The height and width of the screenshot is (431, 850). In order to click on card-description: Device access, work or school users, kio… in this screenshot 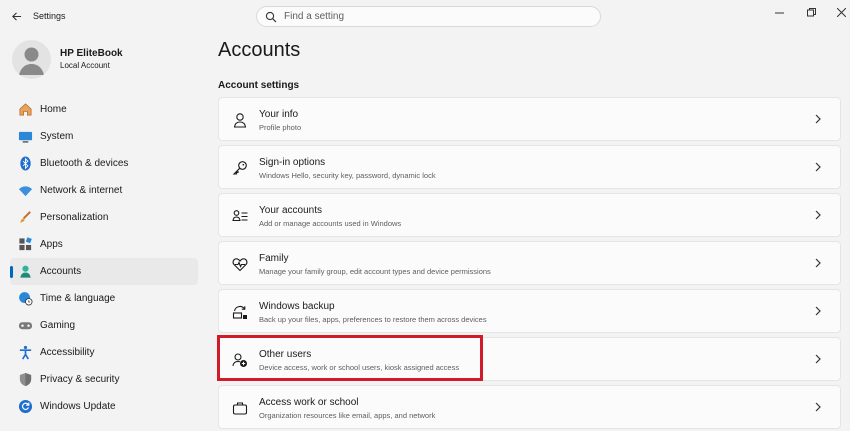, I will do `click(359, 367)`.